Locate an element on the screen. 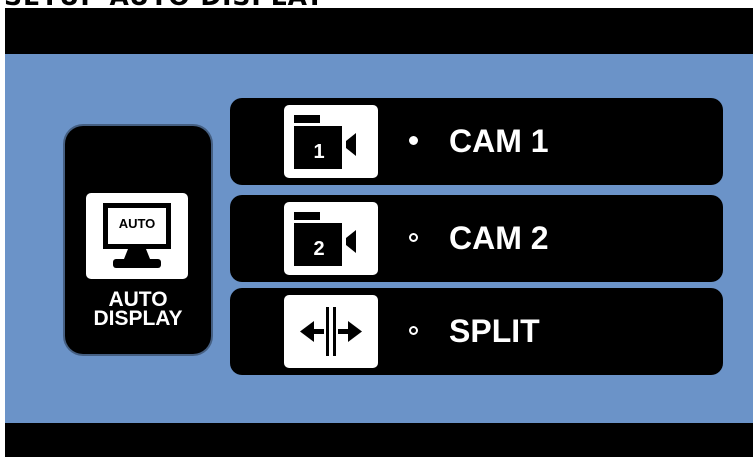 The height and width of the screenshot is (457, 753). camera-1-number: 1 is located at coordinates (318, 152).